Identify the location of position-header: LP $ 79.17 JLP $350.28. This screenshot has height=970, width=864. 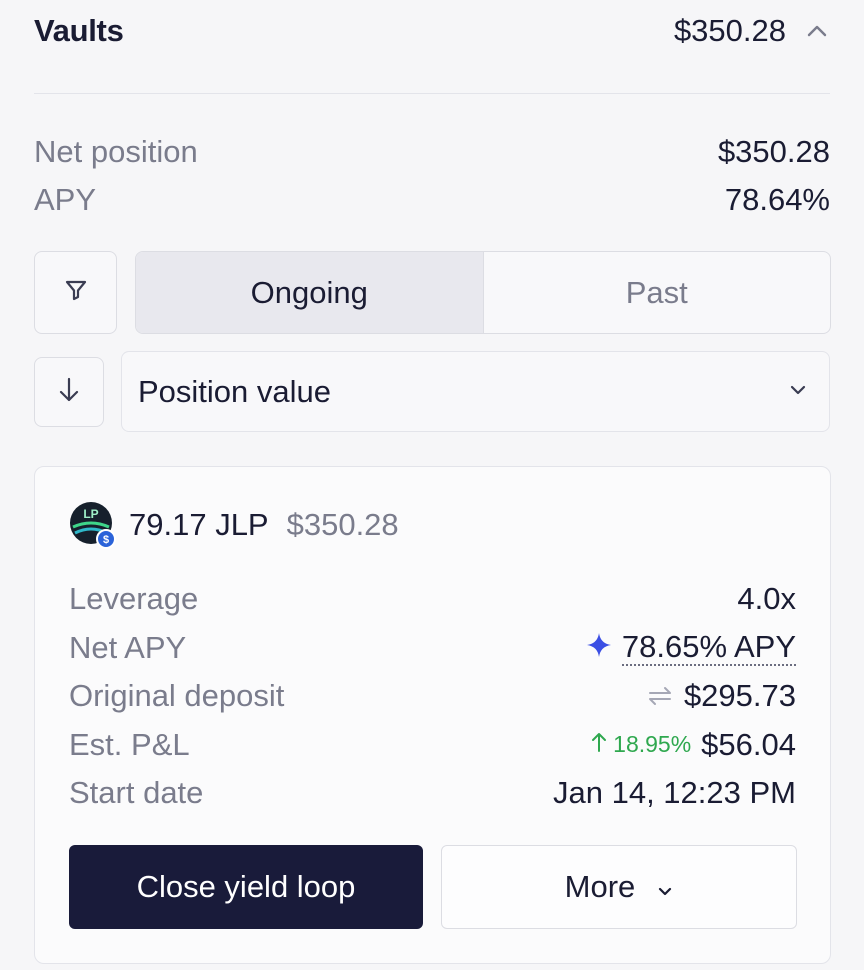
(234, 525).